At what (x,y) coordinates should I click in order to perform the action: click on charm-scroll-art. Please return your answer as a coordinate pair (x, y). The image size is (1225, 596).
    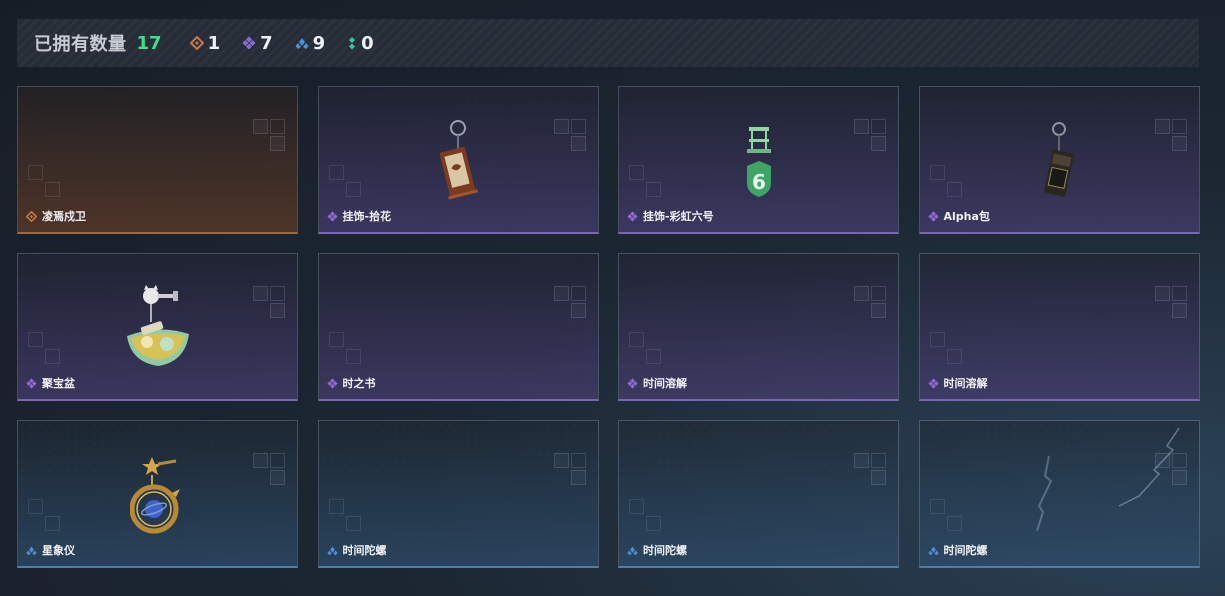
    Looking at the image, I should click on (458, 162).